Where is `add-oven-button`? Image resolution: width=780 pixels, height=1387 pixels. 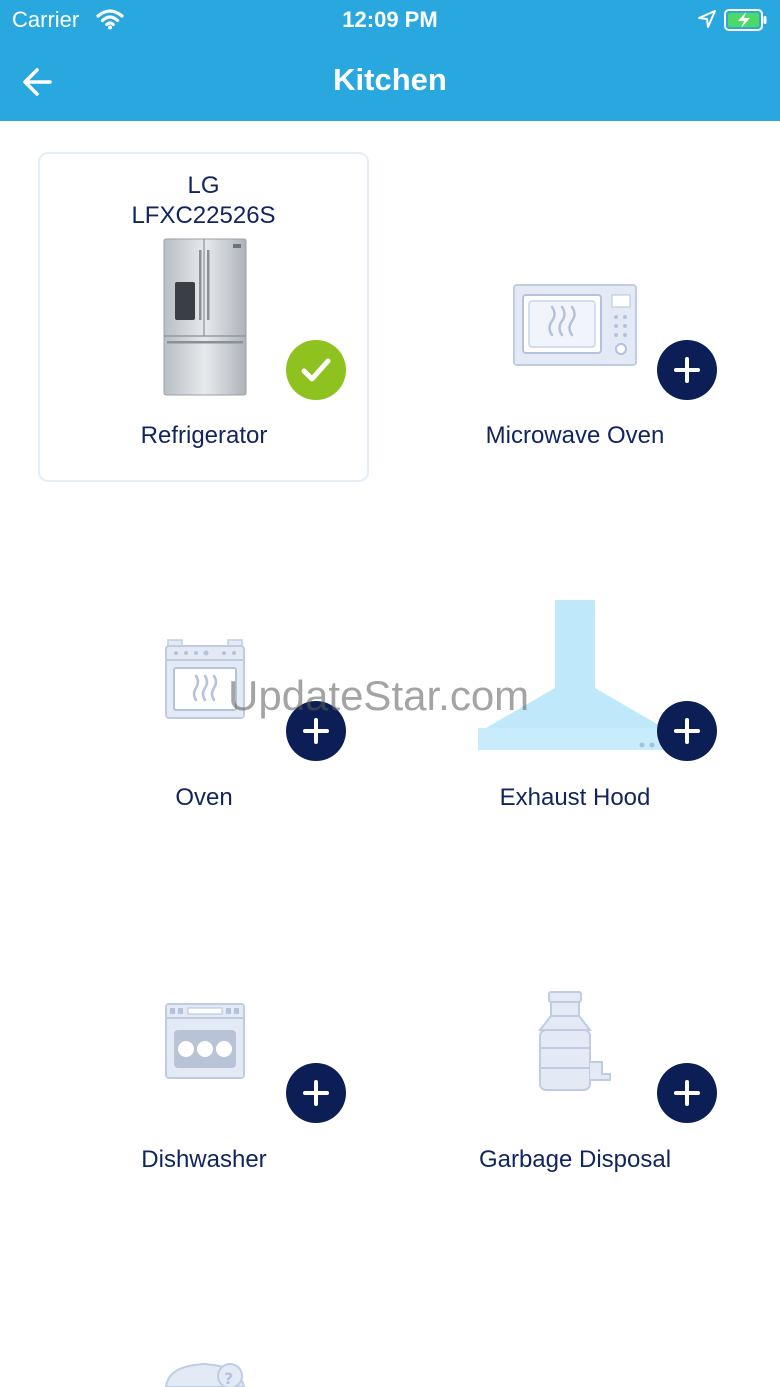 add-oven-button is located at coordinates (316, 731).